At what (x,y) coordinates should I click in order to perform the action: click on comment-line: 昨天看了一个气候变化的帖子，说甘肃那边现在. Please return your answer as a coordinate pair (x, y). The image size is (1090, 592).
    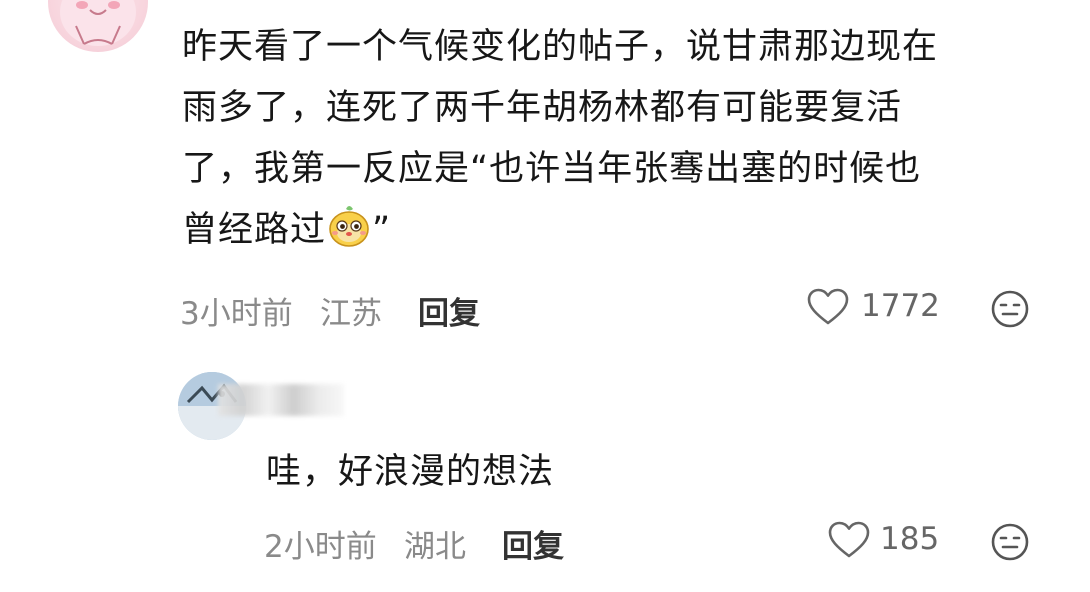
    Looking at the image, I should click on (560, 47).